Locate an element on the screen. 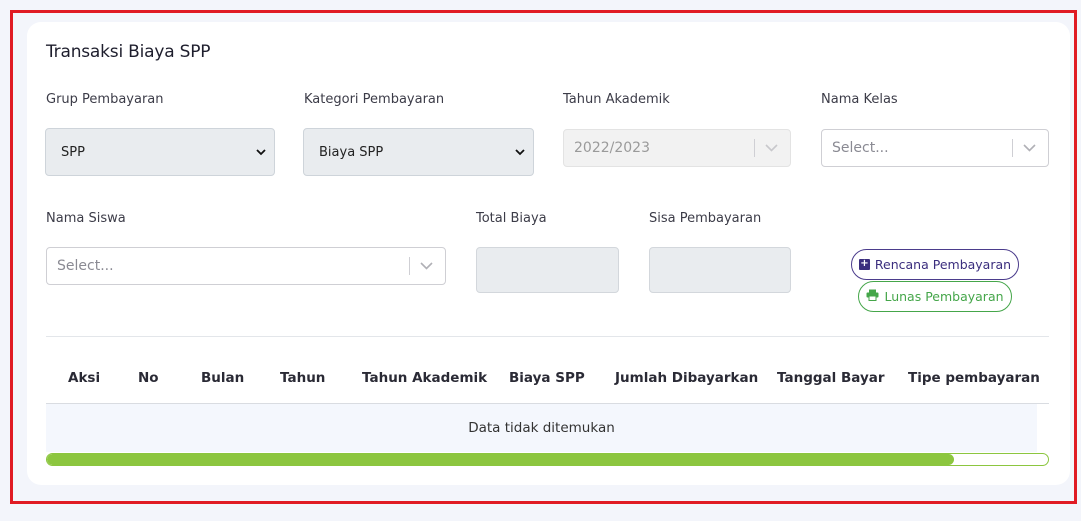 This screenshot has height=521, width=1081. progress-fill is located at coordinates (500, 459).